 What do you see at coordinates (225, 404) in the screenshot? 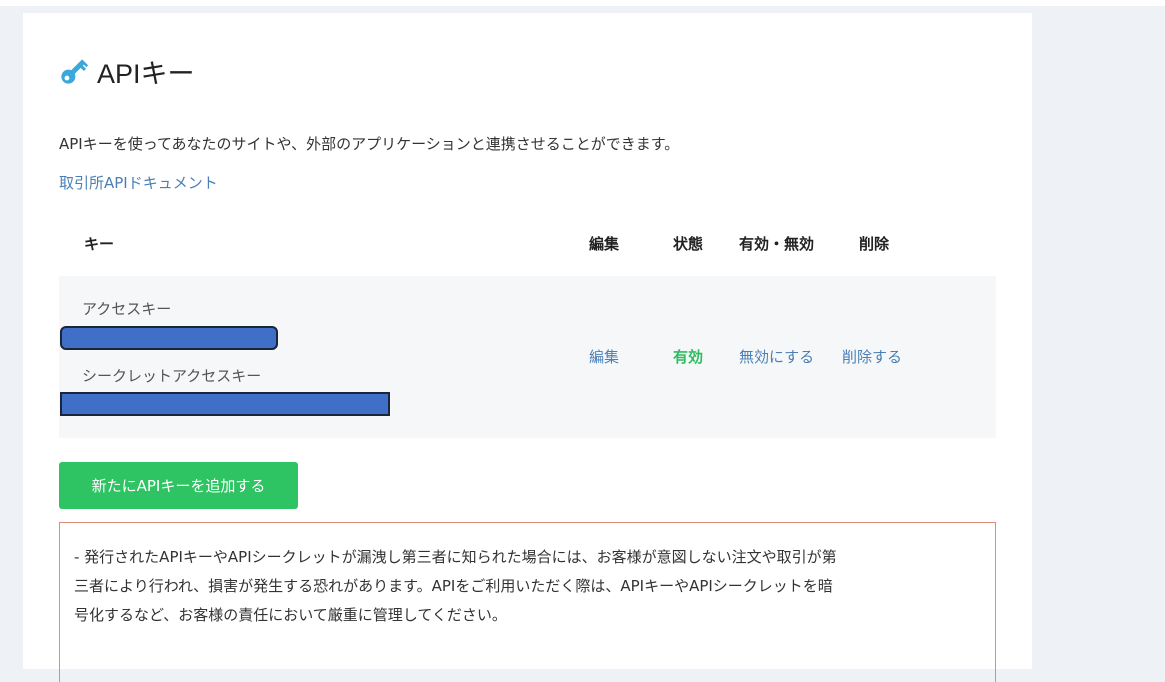
I see `secret-key-redaction` at bounding box center [225, 404].